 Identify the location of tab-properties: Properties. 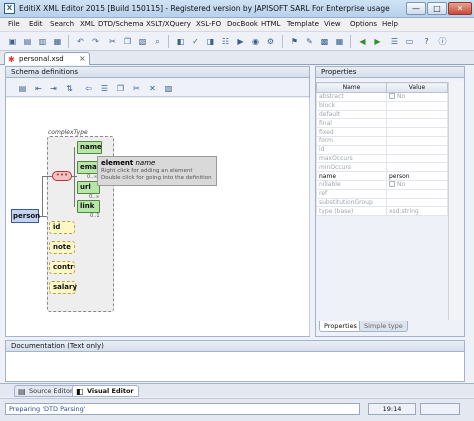
(340, 326).